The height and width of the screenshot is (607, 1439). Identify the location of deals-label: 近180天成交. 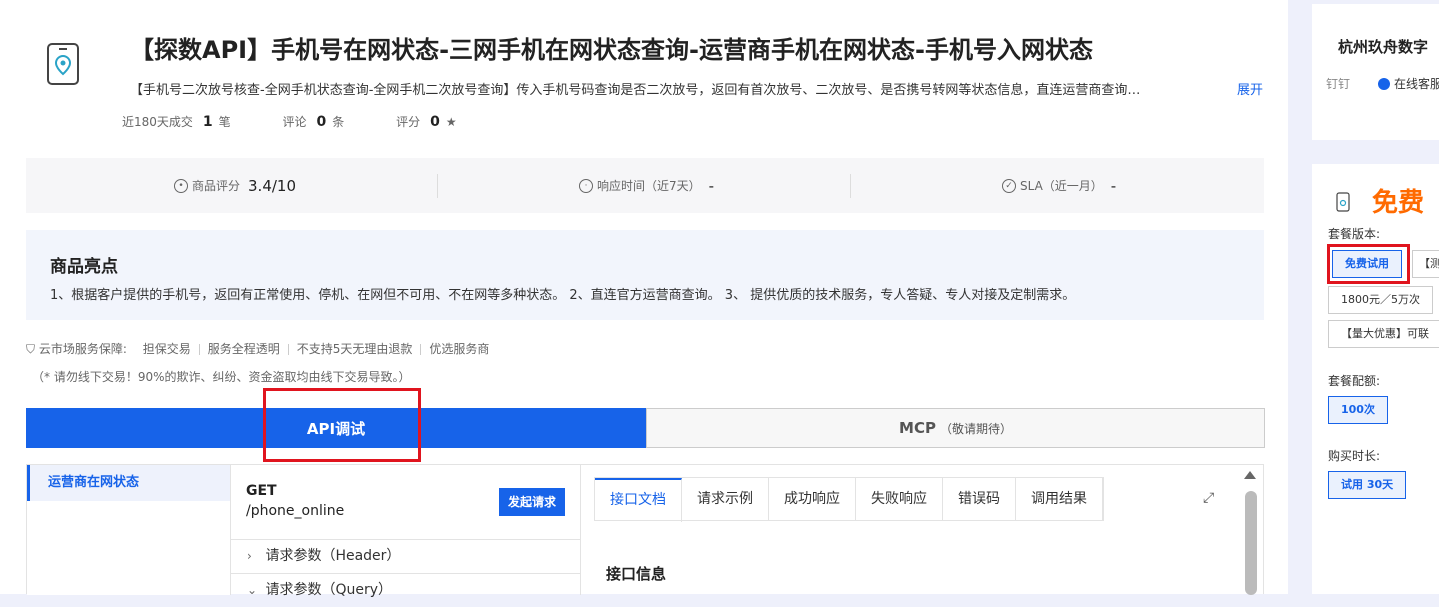
(157, 122).